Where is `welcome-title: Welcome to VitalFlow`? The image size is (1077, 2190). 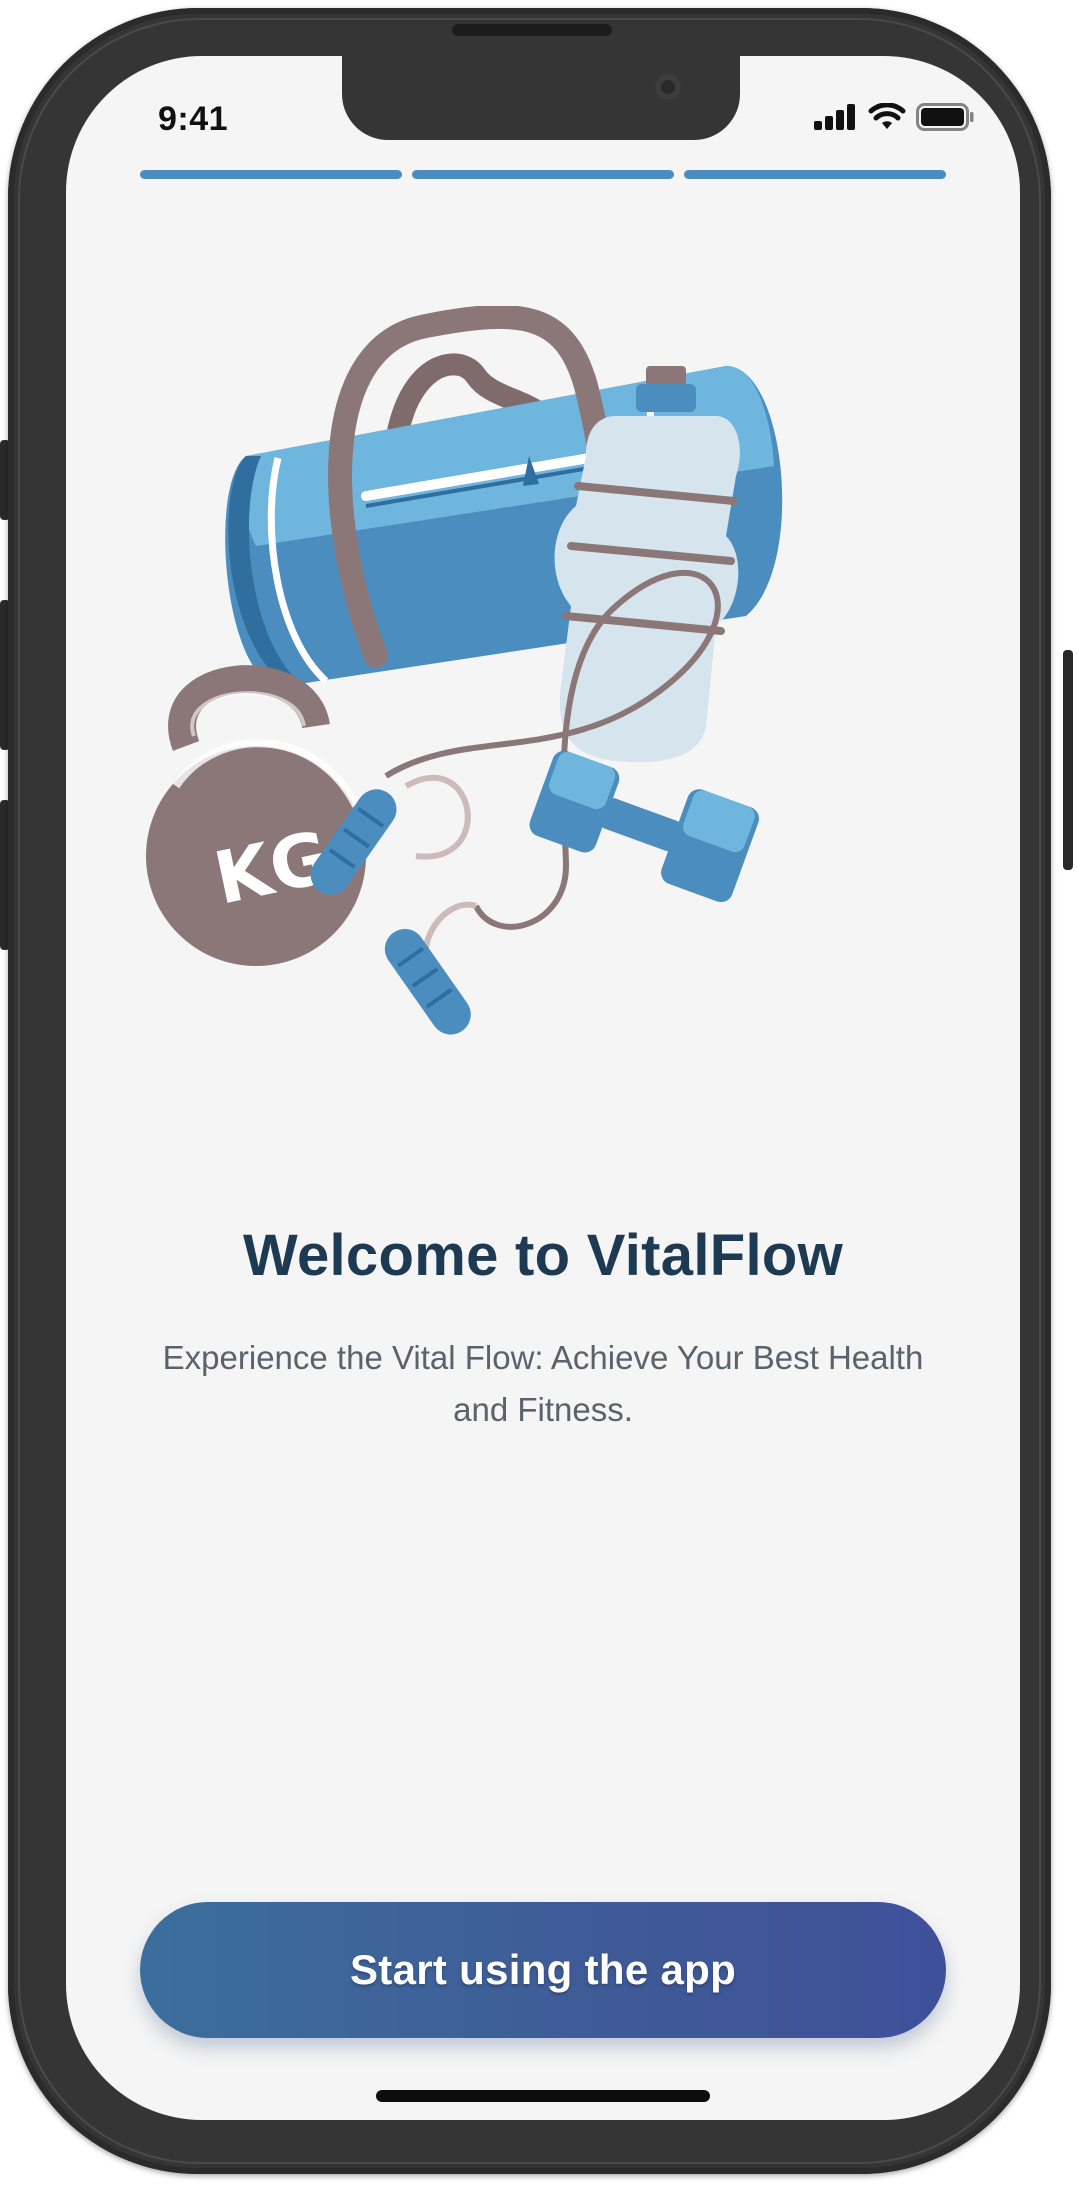
welcome-title: Welcome to VitalFlow is located at coordinates (543, 1255).